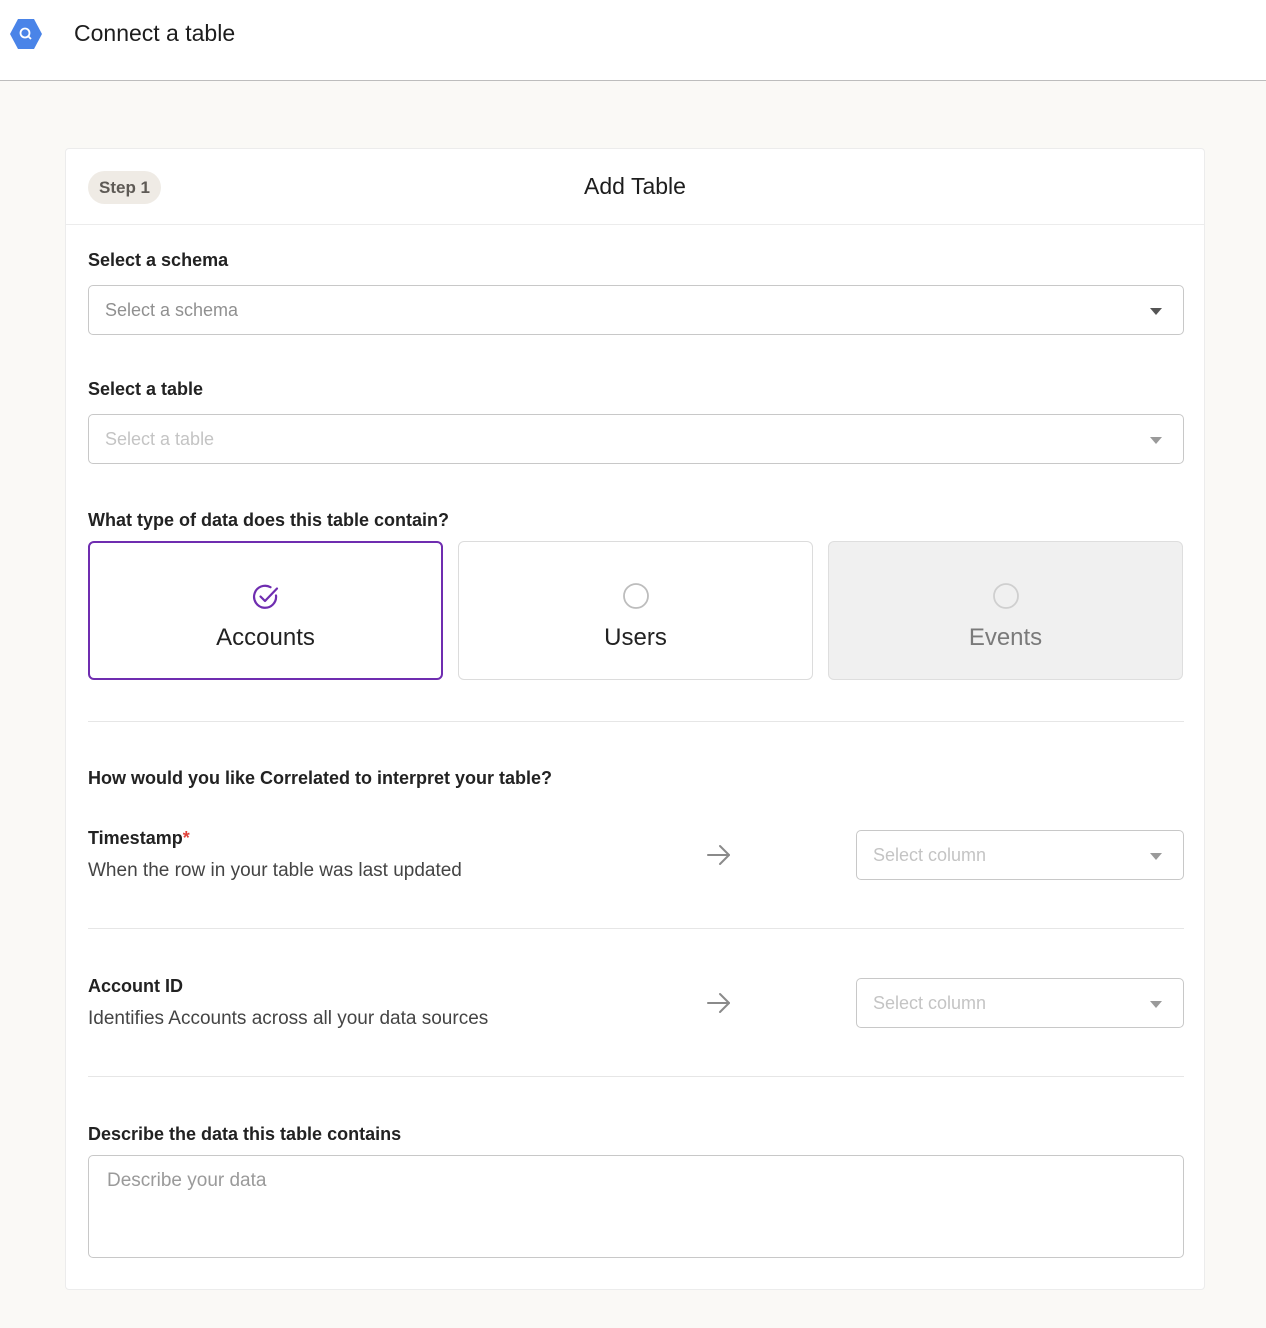 This screenshot has height=1328, width=1266. Describe the element at coordinates (636, 1206) in the screenshot. I see `describe-textarea: Describe your data` at that location.